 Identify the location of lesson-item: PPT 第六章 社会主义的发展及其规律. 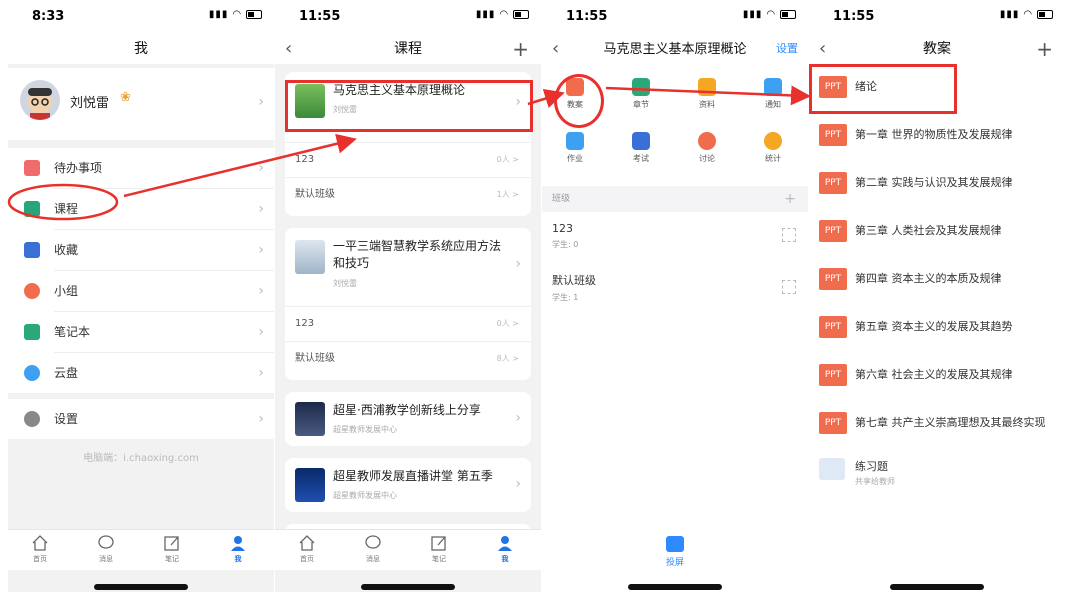
(937, 376).